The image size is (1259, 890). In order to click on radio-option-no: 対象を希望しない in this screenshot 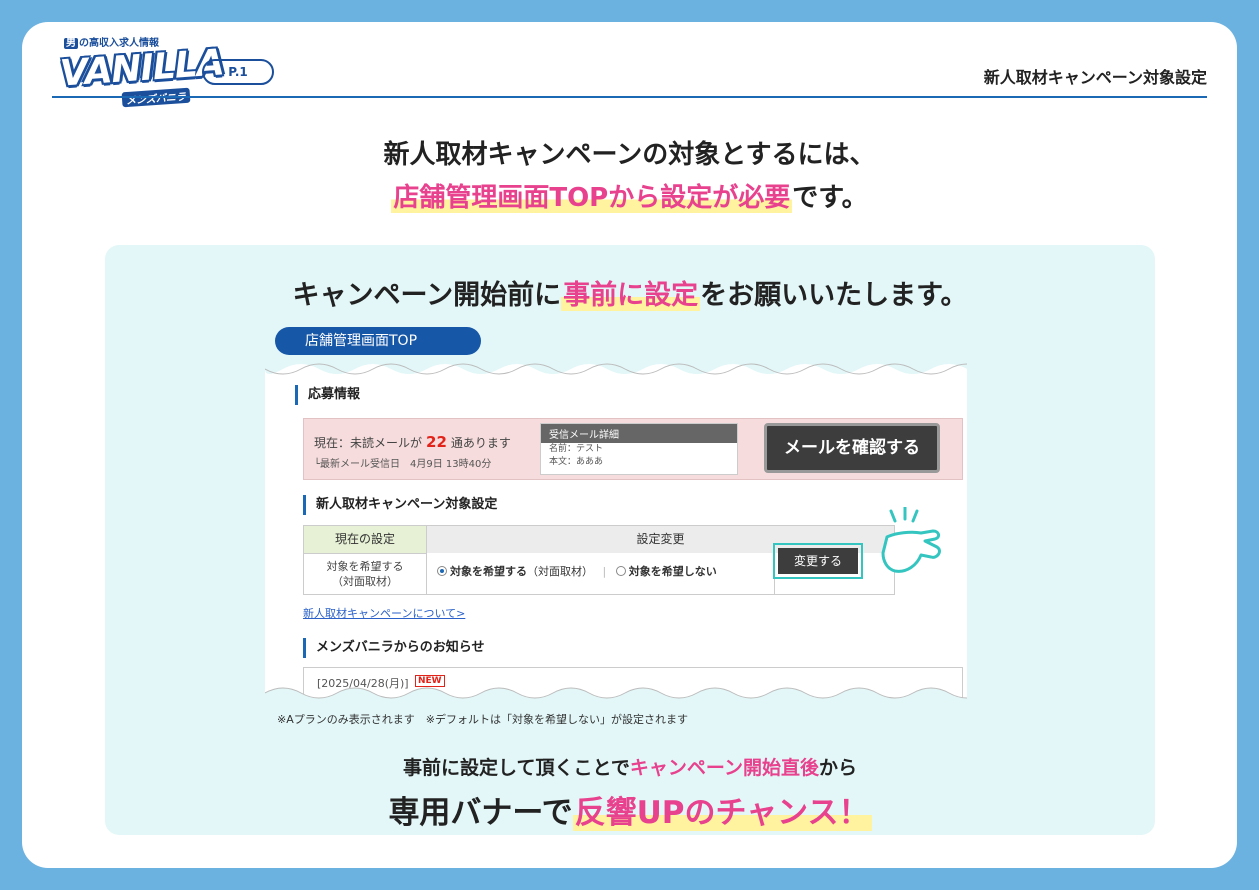, I will do `click(666, 571)`.